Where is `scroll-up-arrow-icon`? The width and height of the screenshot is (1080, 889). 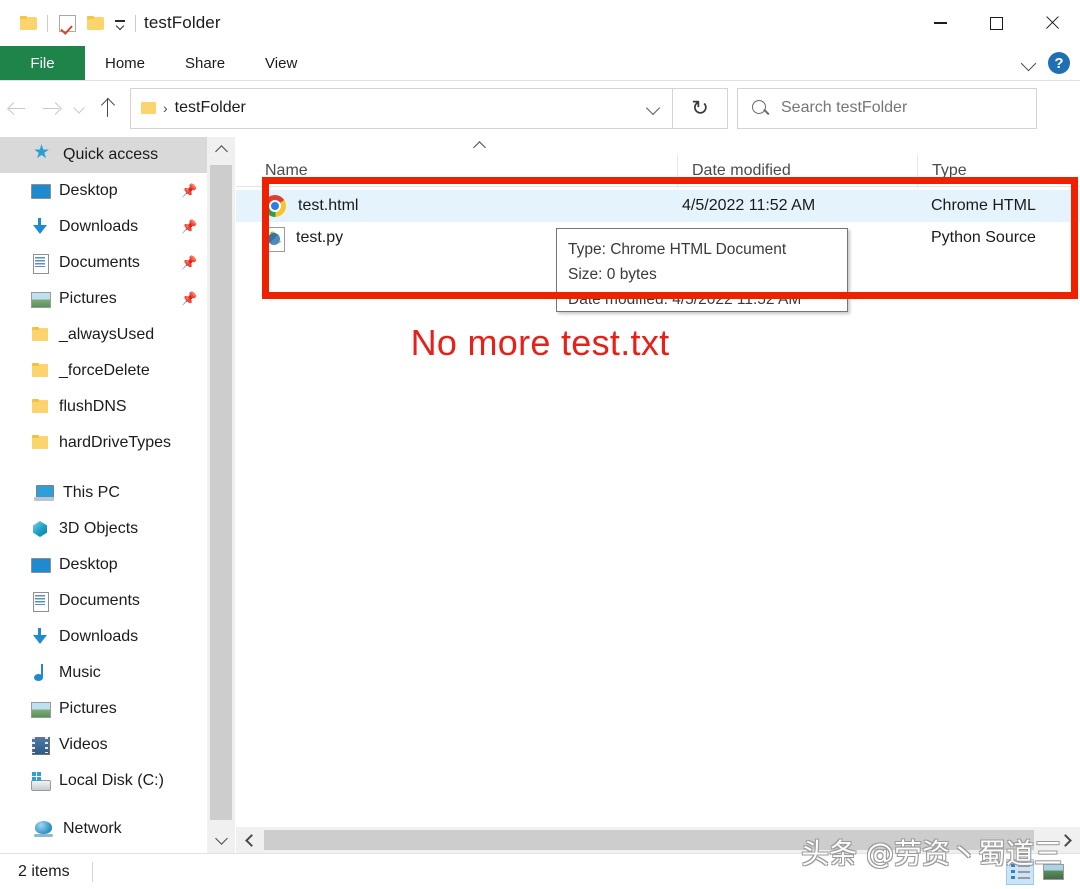
scroll-up-arrow-icon is located at coordinates (221, 149).